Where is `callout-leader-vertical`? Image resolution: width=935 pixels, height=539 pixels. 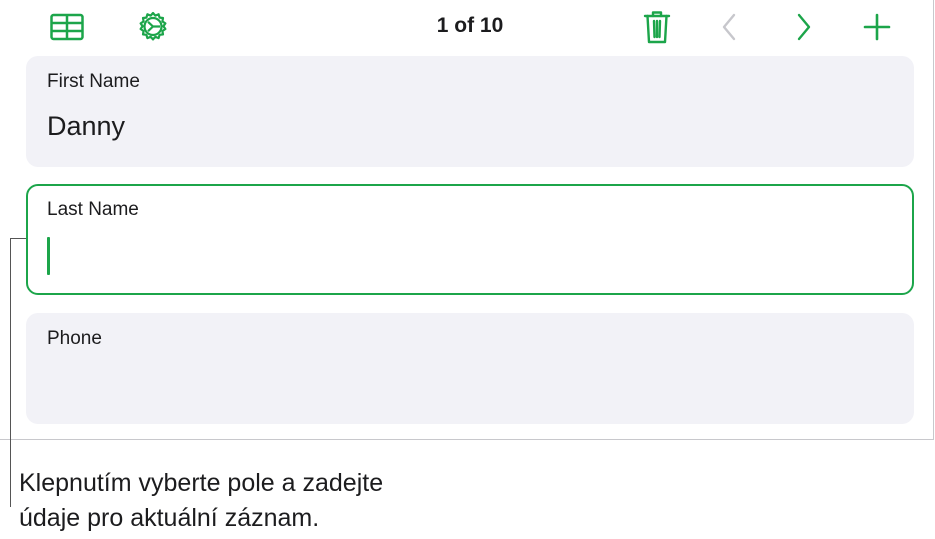 callout-leader-vertical is located at coordinates (10, 372).